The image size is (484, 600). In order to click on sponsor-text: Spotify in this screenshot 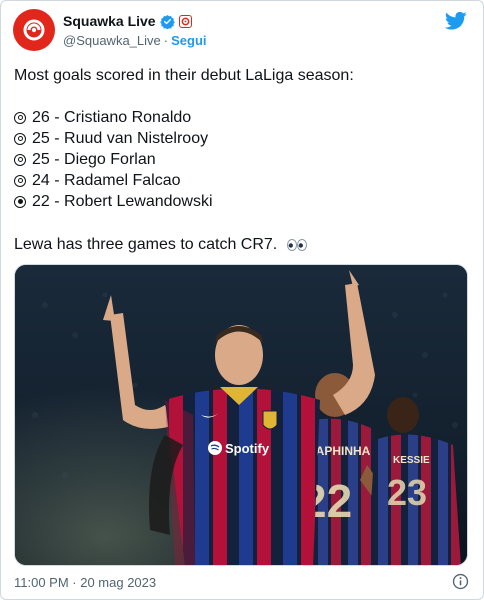, I will do `click(247, 448)`.